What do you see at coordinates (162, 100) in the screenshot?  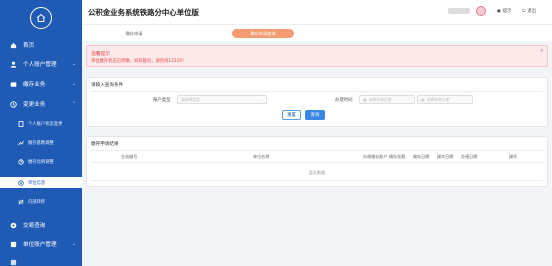 I see `account-type-label: 账户类型` at bounding box center [162, 100].